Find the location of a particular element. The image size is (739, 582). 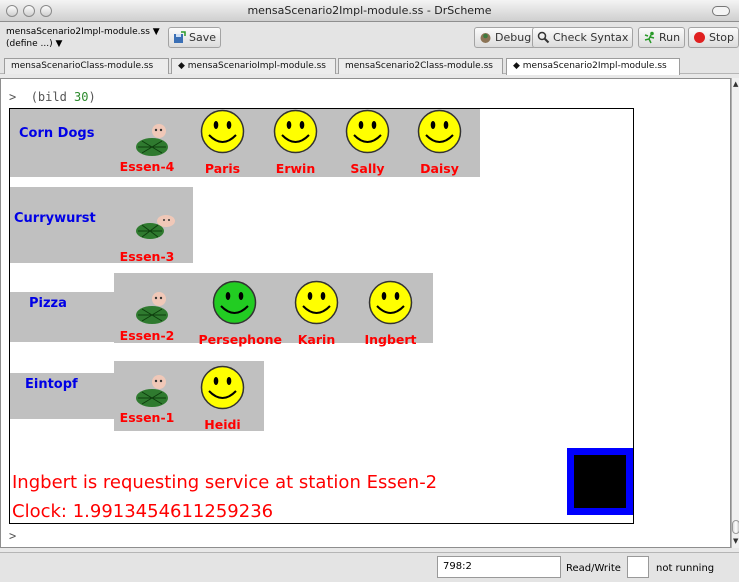

customer-name: Sally is located at coordinates (367, 168).